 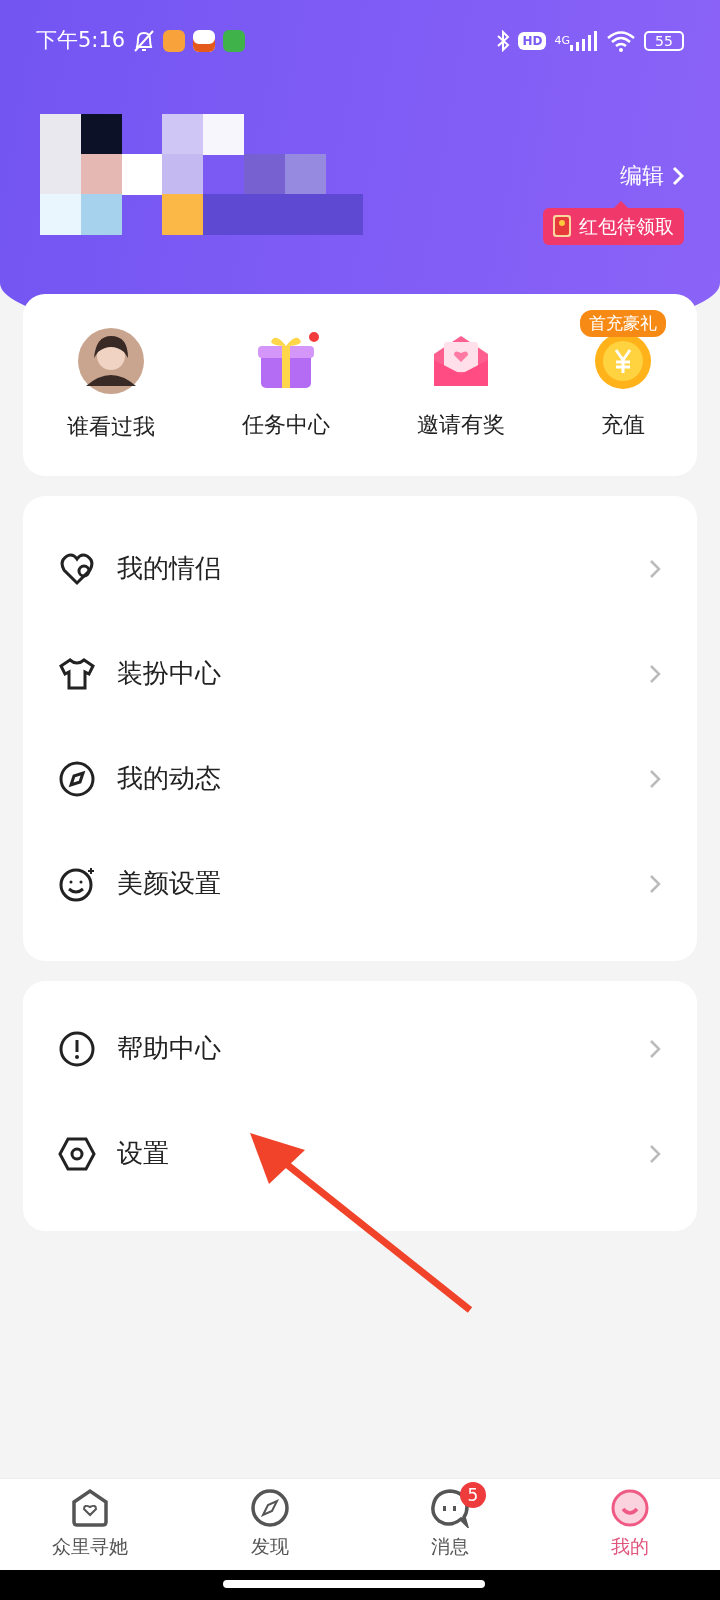 I want to click on chat-icon, so click(x=450, y=1508).